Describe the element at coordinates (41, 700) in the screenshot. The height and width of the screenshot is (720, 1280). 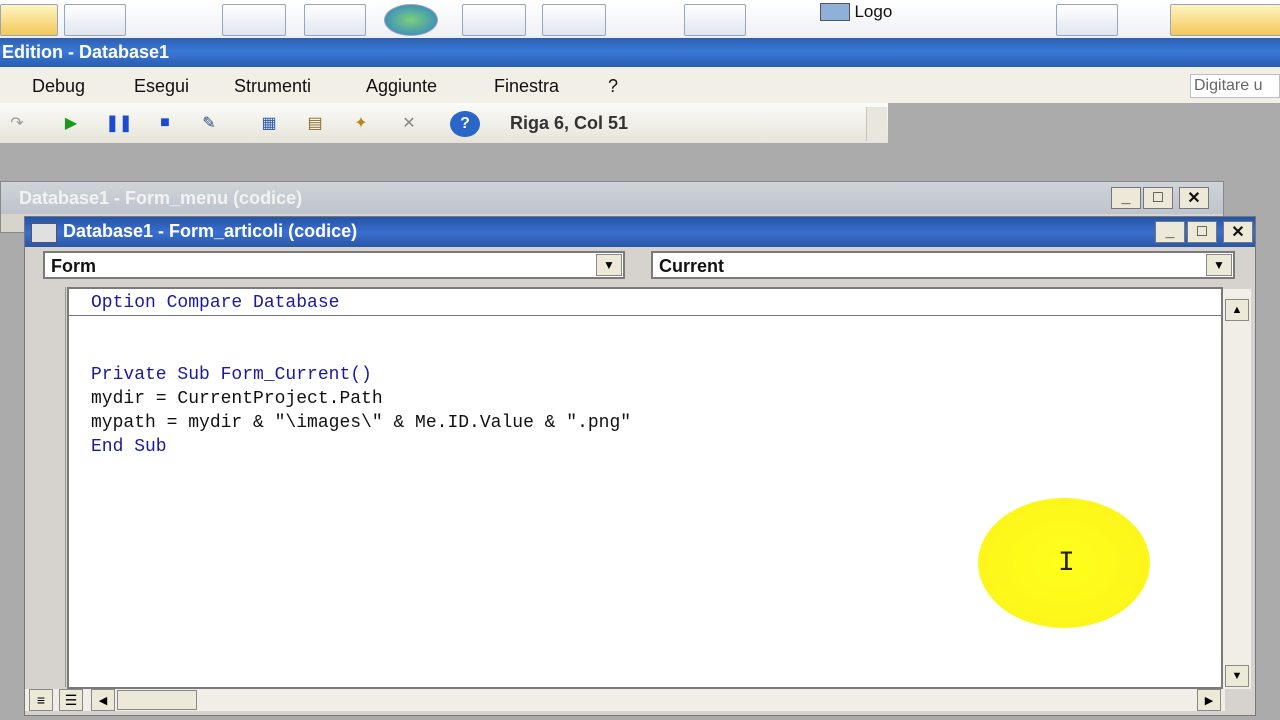
I see `procedure-view-icon: ≡` at that location.